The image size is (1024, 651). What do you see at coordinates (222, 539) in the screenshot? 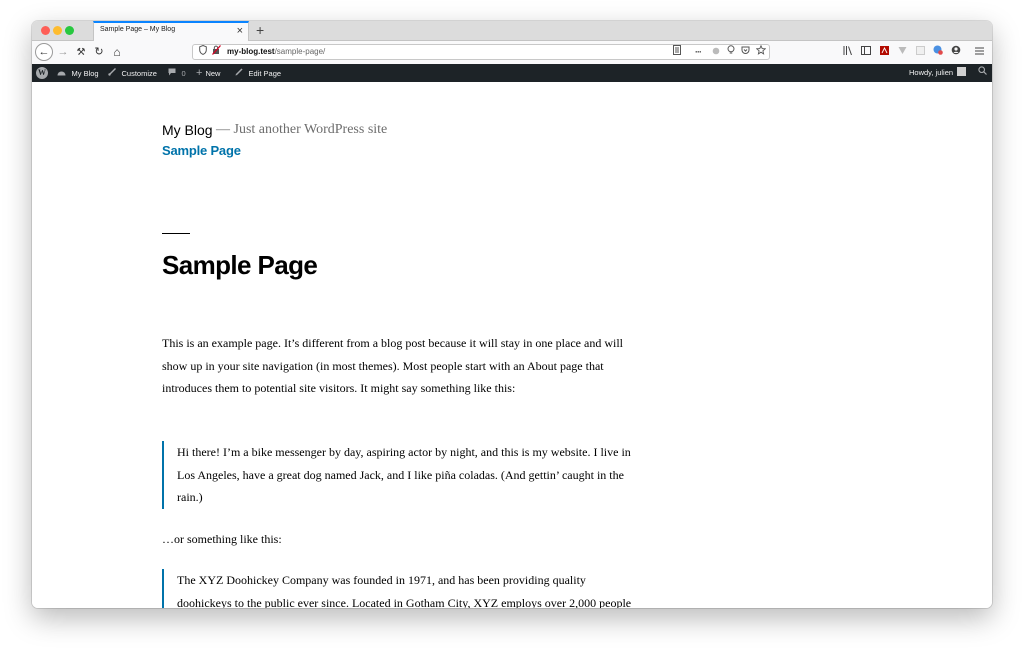
I see `middle-paragraph: …or something like this:` at bounding box center [222, 539].